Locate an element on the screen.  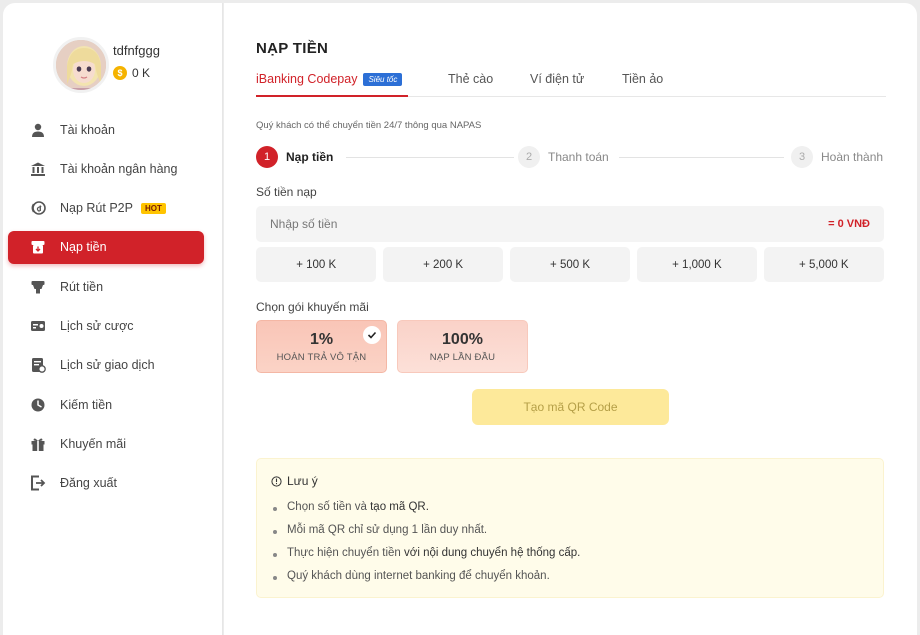
tab-e-wallet: Ví điện tử is located at coordinates (557, 79).